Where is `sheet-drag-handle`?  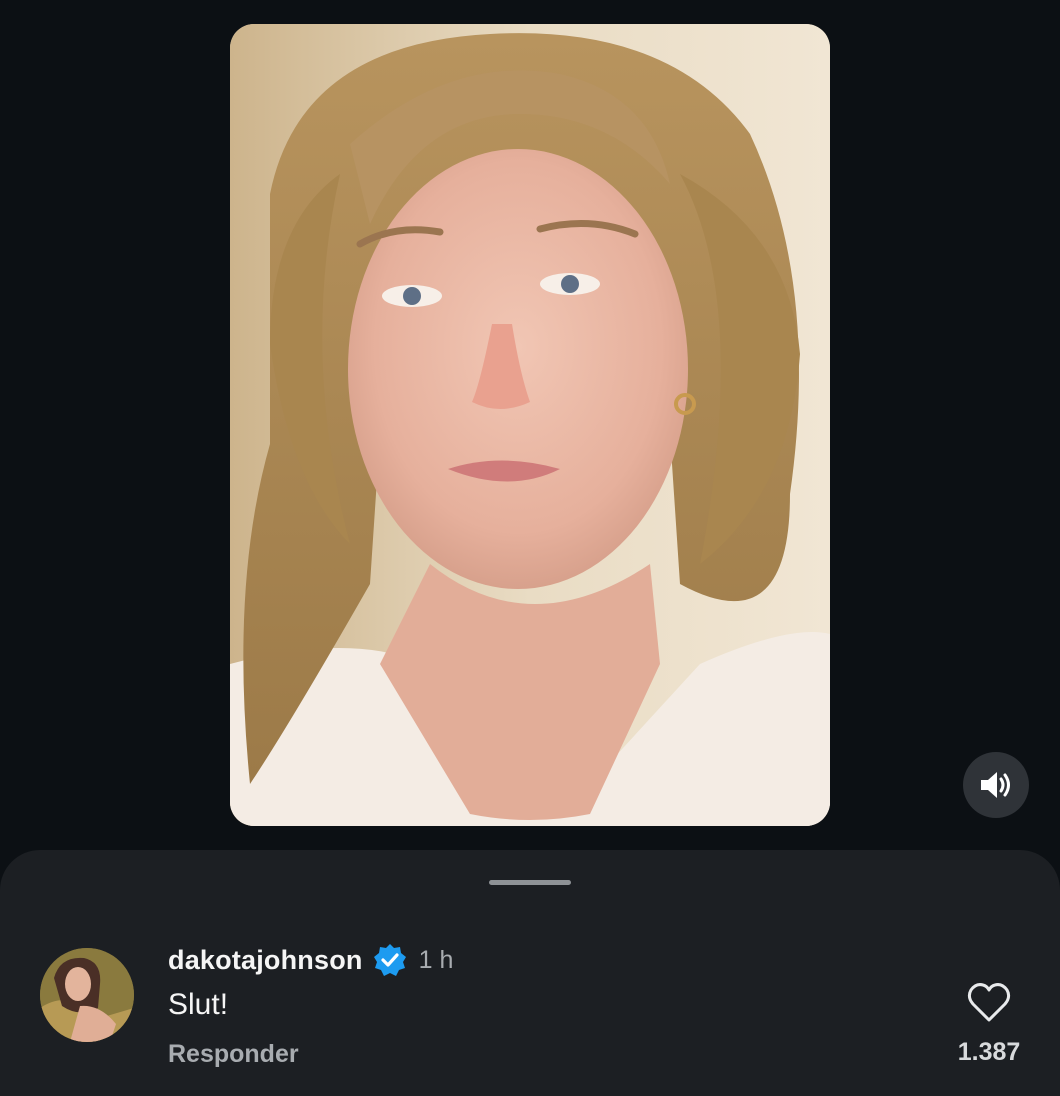 sheet-drag-handle is located at coordinates (530, 882).